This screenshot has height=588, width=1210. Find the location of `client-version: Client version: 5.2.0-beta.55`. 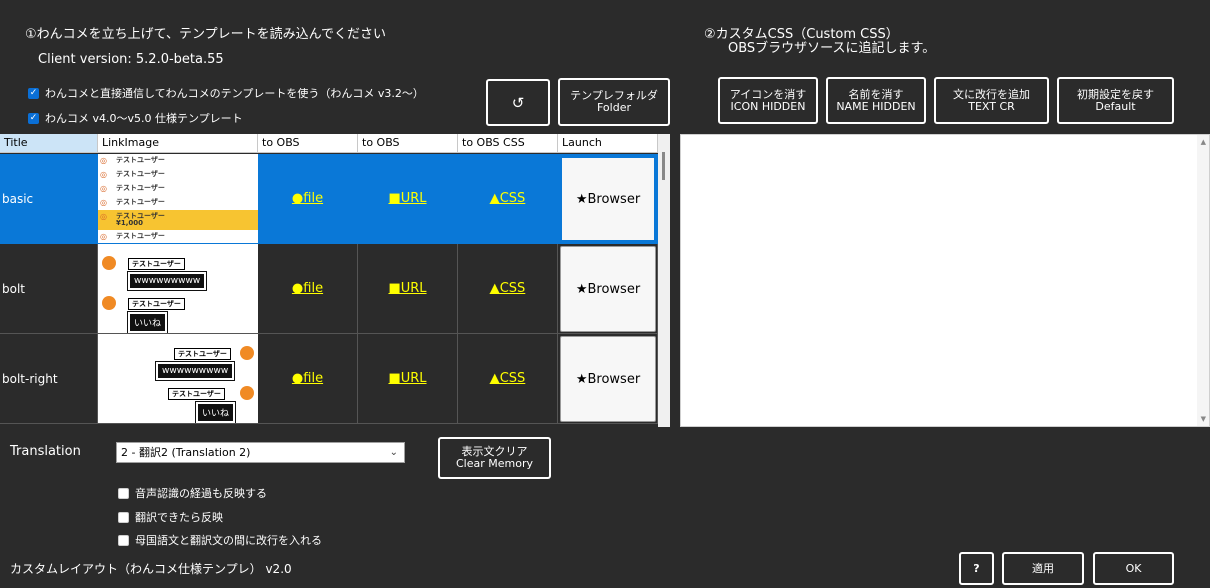

client-version: Client version: 5.2.0-beta.55 is located at coordinates (131, 59).